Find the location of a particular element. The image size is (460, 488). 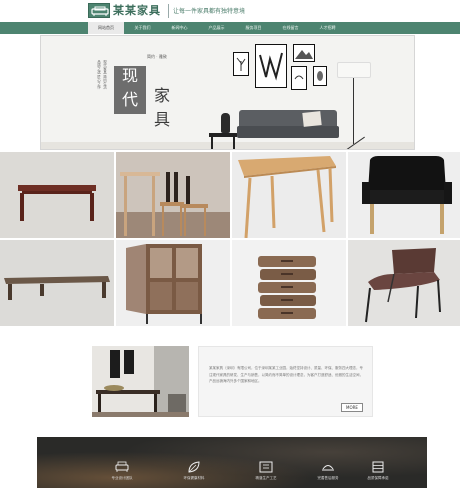

product-tile-stools is located at coordinates (173, 195).